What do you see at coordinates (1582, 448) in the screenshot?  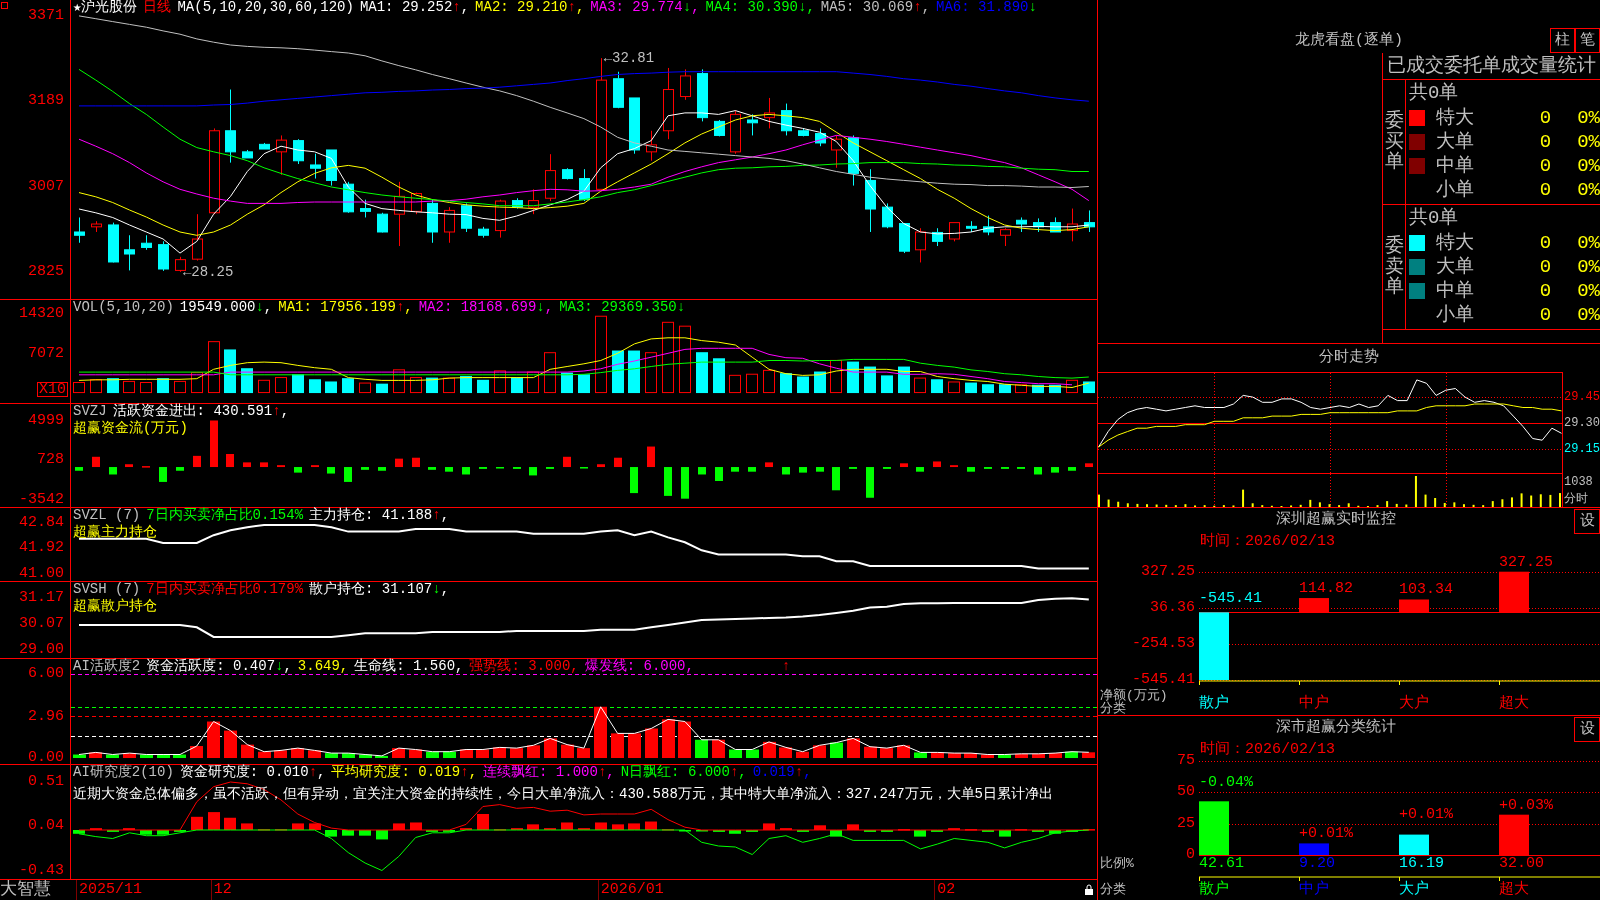 I see `axis-tick-label: 29.15` at bounding box center [1582, 448].